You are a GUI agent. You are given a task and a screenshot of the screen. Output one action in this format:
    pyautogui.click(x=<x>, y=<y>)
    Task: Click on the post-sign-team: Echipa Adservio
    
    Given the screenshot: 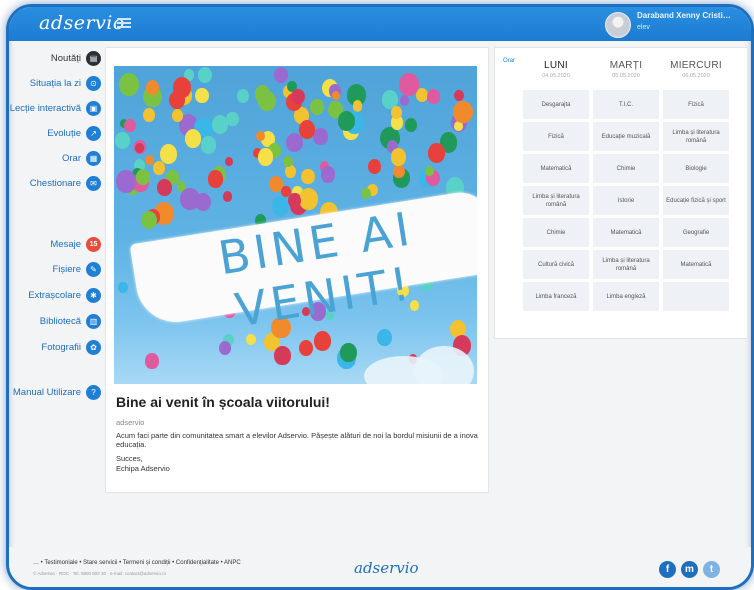 What is the action you would take?
    pyautogui.click(x=143, y=468)
    